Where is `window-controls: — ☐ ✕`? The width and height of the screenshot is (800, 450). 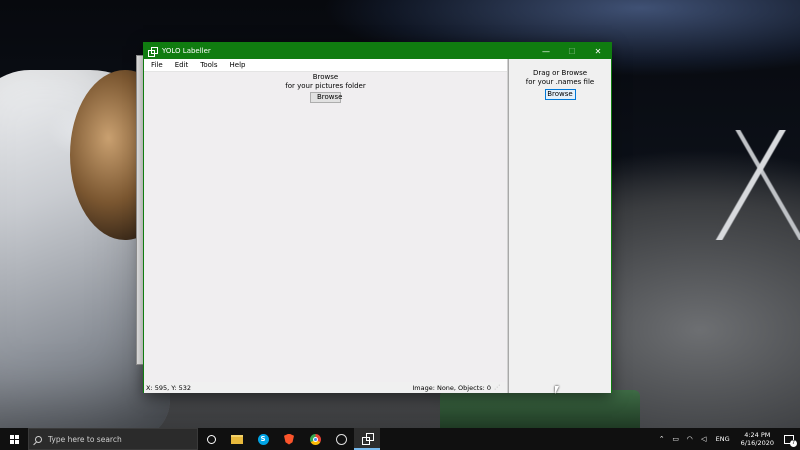 window-controls: — ☐ ✕ is located at coordinates (572, 51).